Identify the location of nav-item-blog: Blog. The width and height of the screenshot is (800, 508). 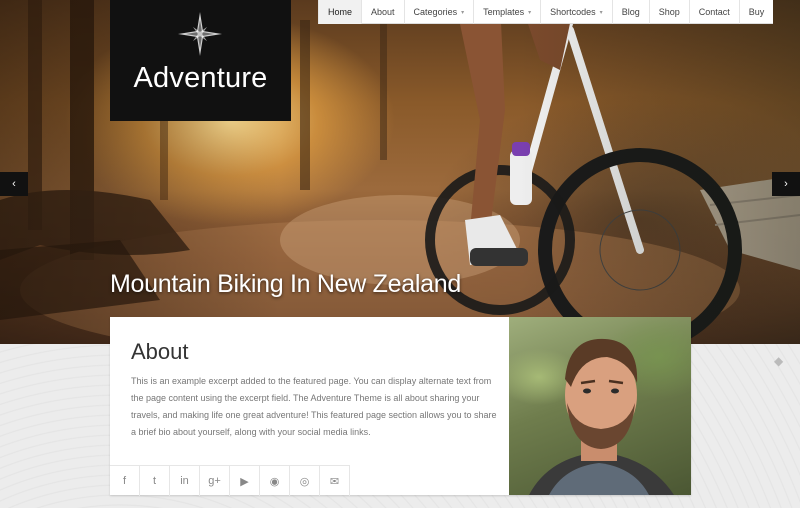
(630, 12).